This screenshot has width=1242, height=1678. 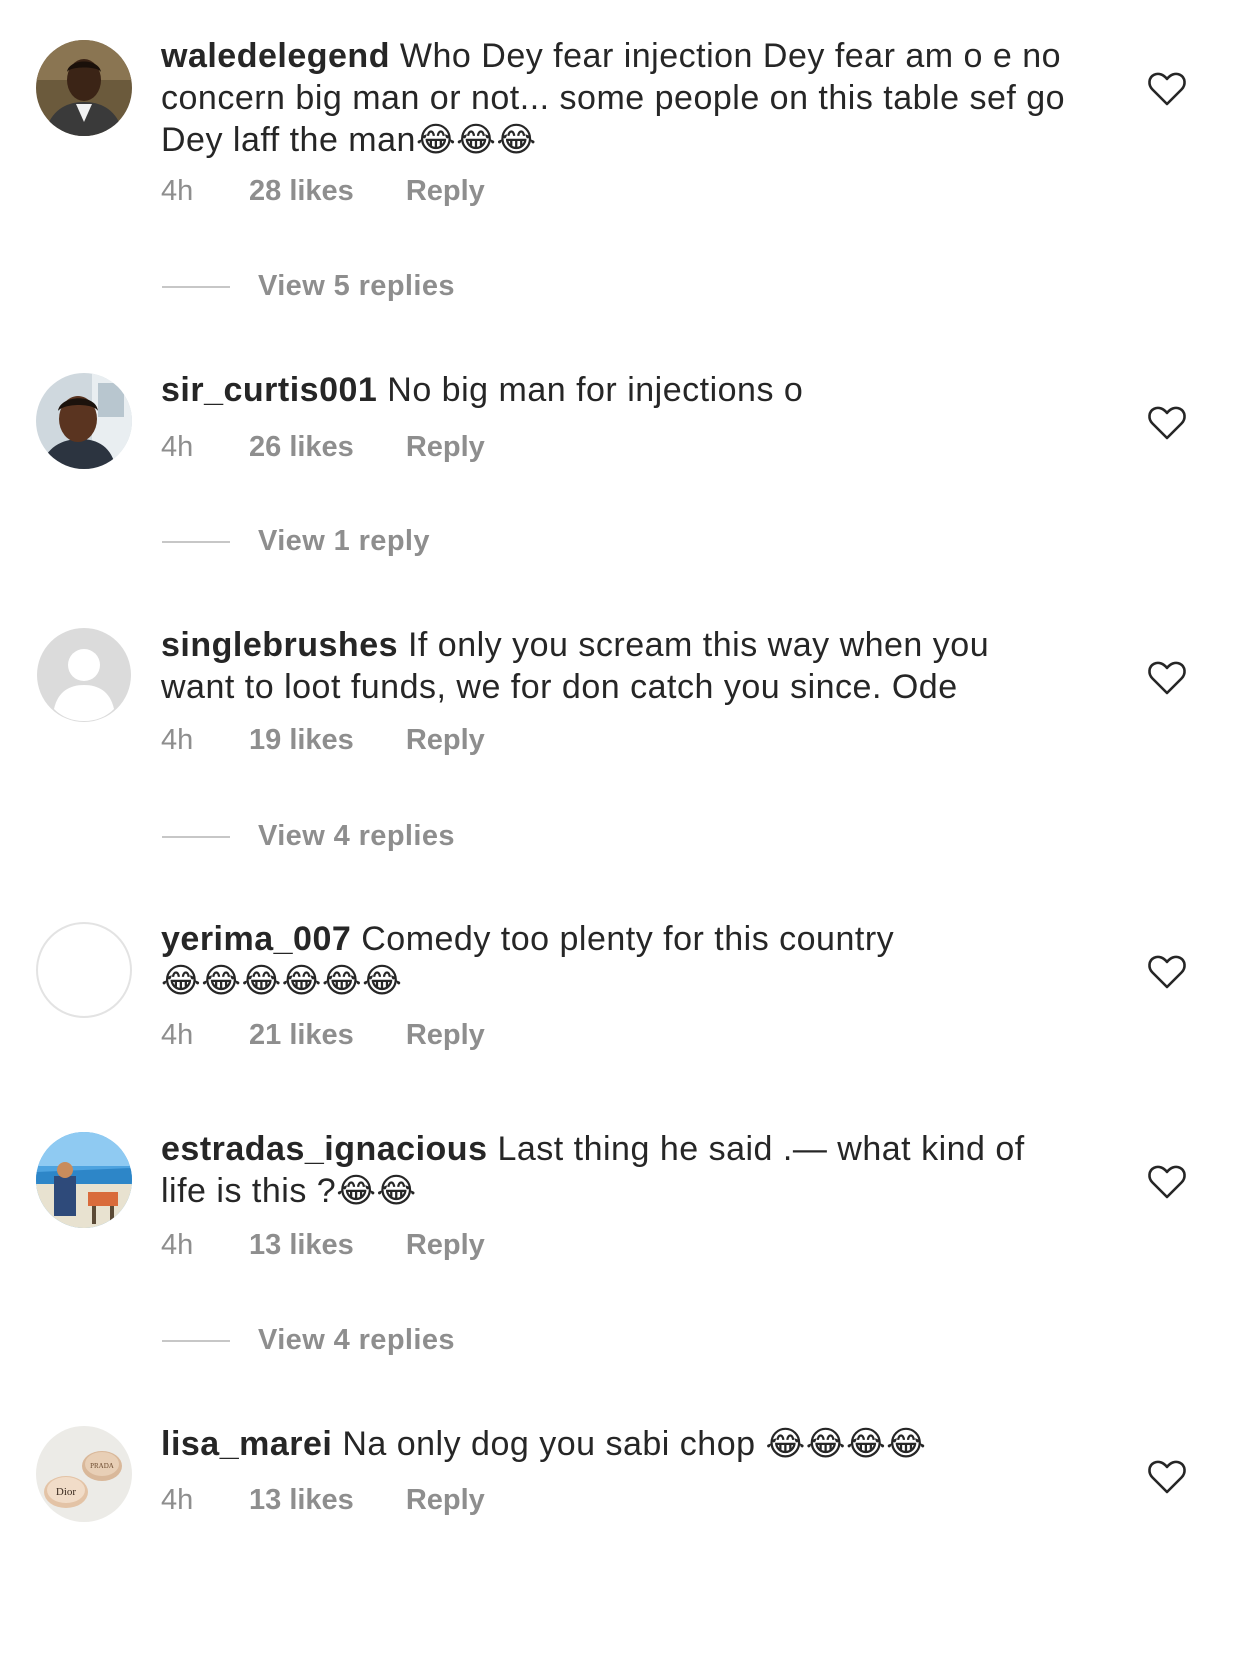 What do you see at coordinates (595, 390) in the screenshot?
I see `comment-body: No big man for injections o` at bounding box center [595, 390].